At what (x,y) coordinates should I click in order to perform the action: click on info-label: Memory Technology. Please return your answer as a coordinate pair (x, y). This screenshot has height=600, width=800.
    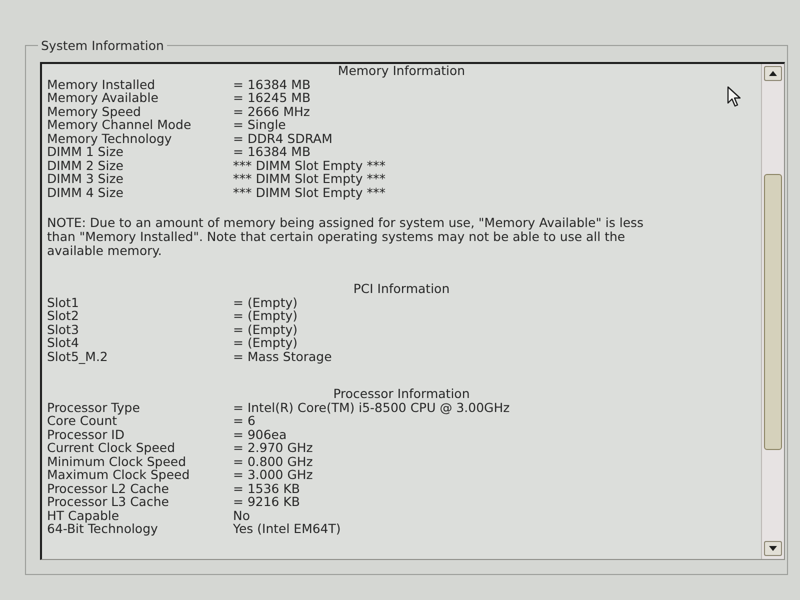
    Looking at the image, I should click on (109, 138).